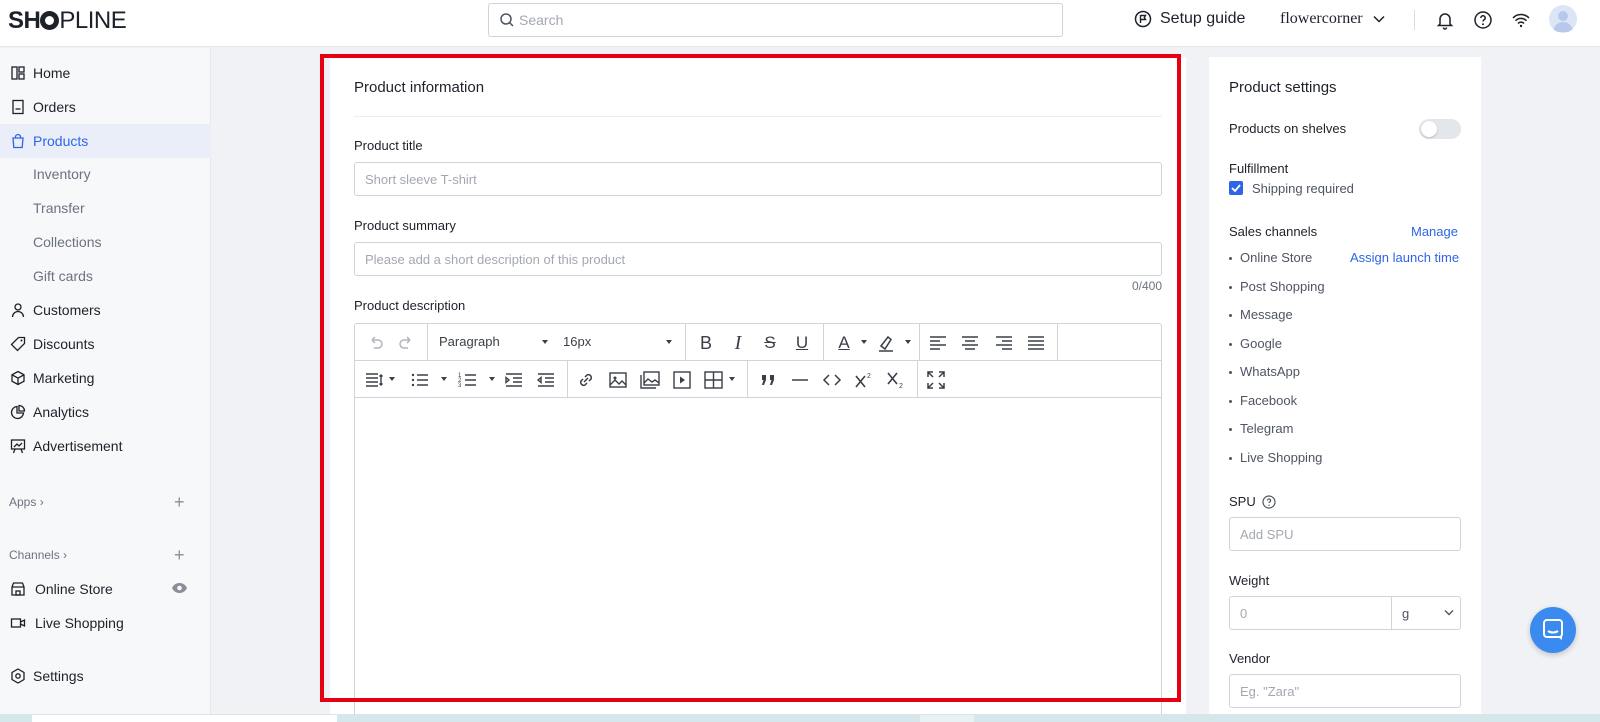 The width and height of the screenshot is (1600, 722). I want to click on apps-section: Apps ›, so click(26, 502).